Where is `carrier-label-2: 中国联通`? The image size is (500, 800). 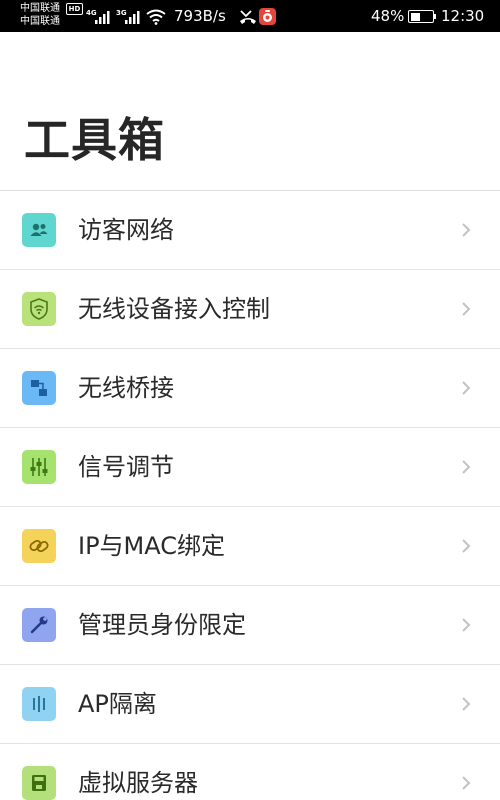 carrier-label-2: 中国联通 is located at coordinates (40, 21).